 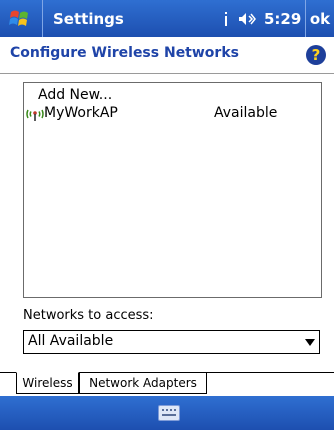 What do you see at coordinates (247, 19) in the screenshot?
I see `speaker-icon` at bounding box center [247, 19].